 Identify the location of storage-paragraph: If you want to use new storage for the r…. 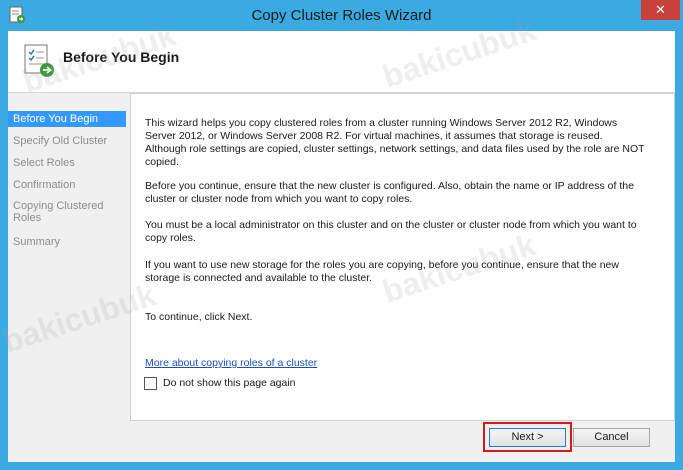
(382, 271).